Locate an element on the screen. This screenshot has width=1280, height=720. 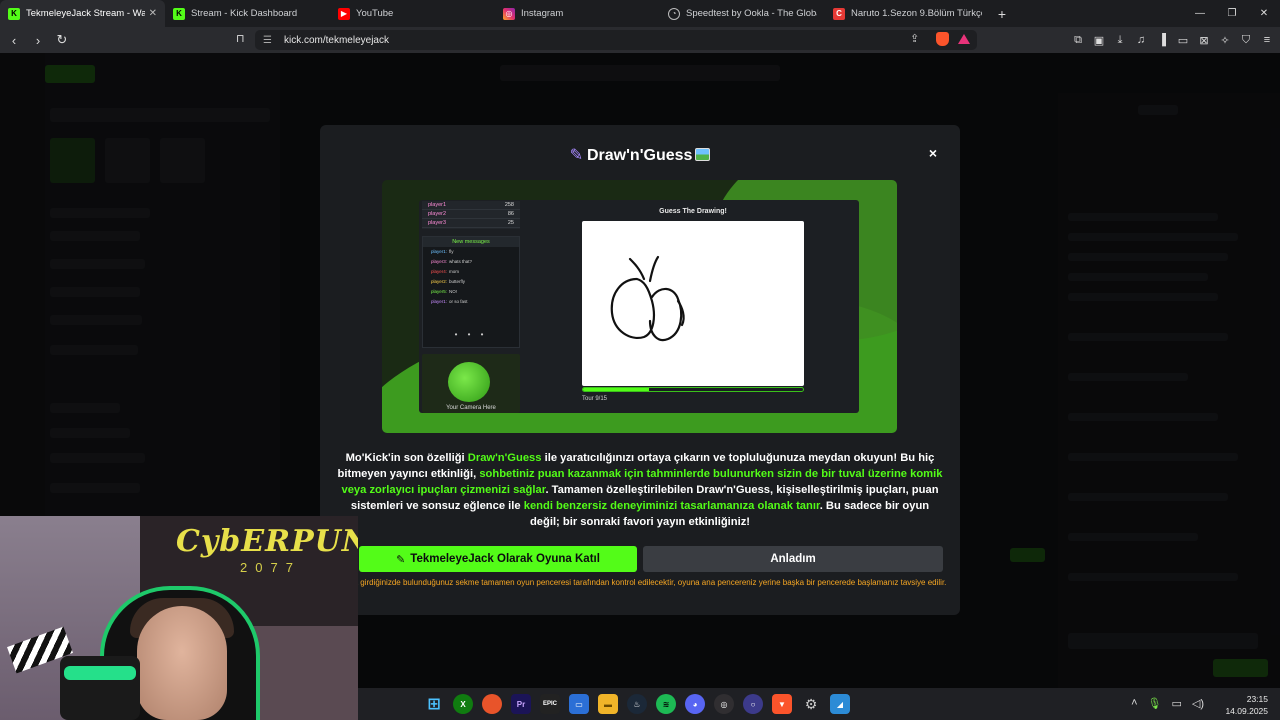
tab-instagram: ◎ Instagram is located at coordinates (577, 13).